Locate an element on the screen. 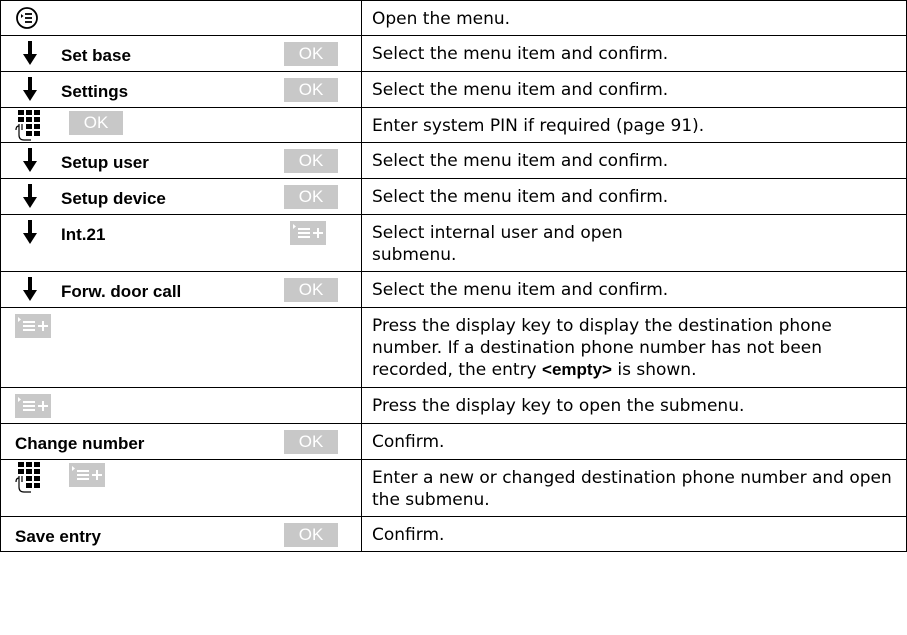 The width and height of the screenshot is (907, 635). menu-item-label: Forw. door call is located at coordinates (121, 291).